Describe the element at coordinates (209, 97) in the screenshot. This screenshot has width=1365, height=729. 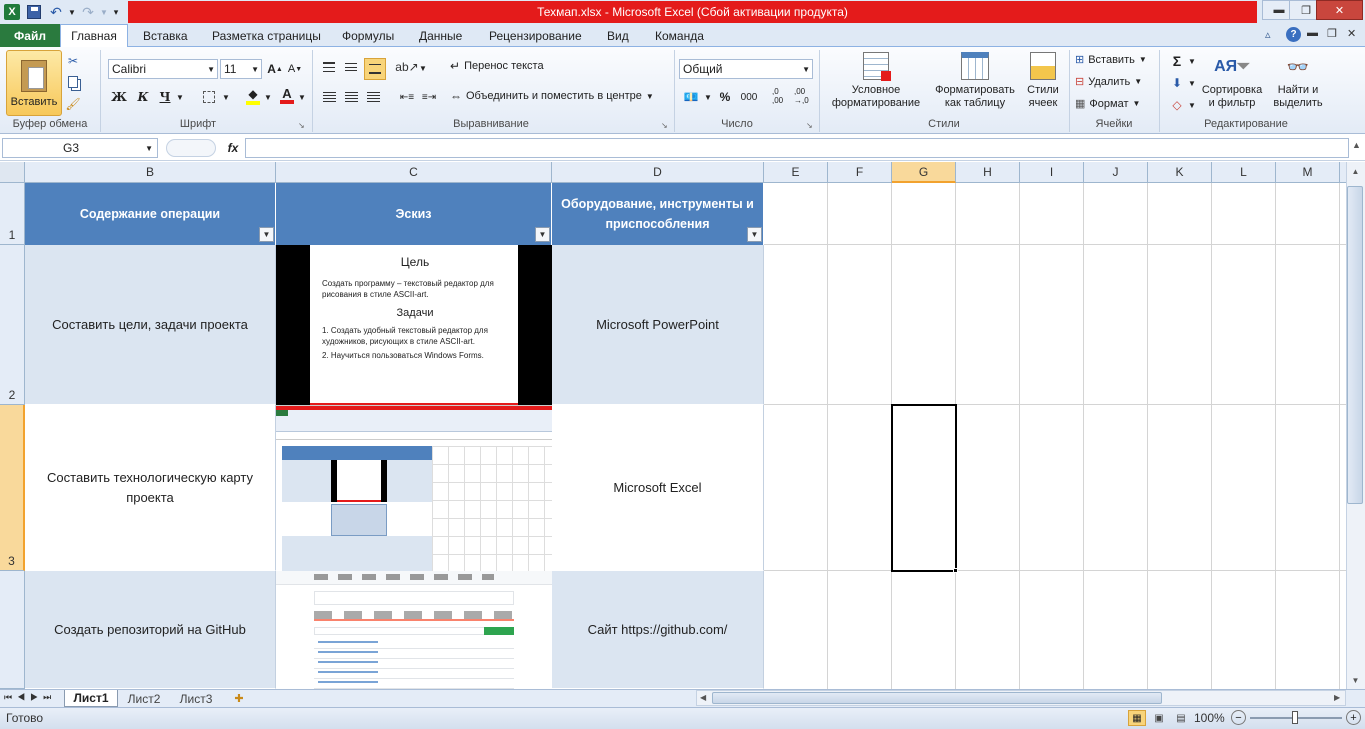
I see `borders-icon` at that location.